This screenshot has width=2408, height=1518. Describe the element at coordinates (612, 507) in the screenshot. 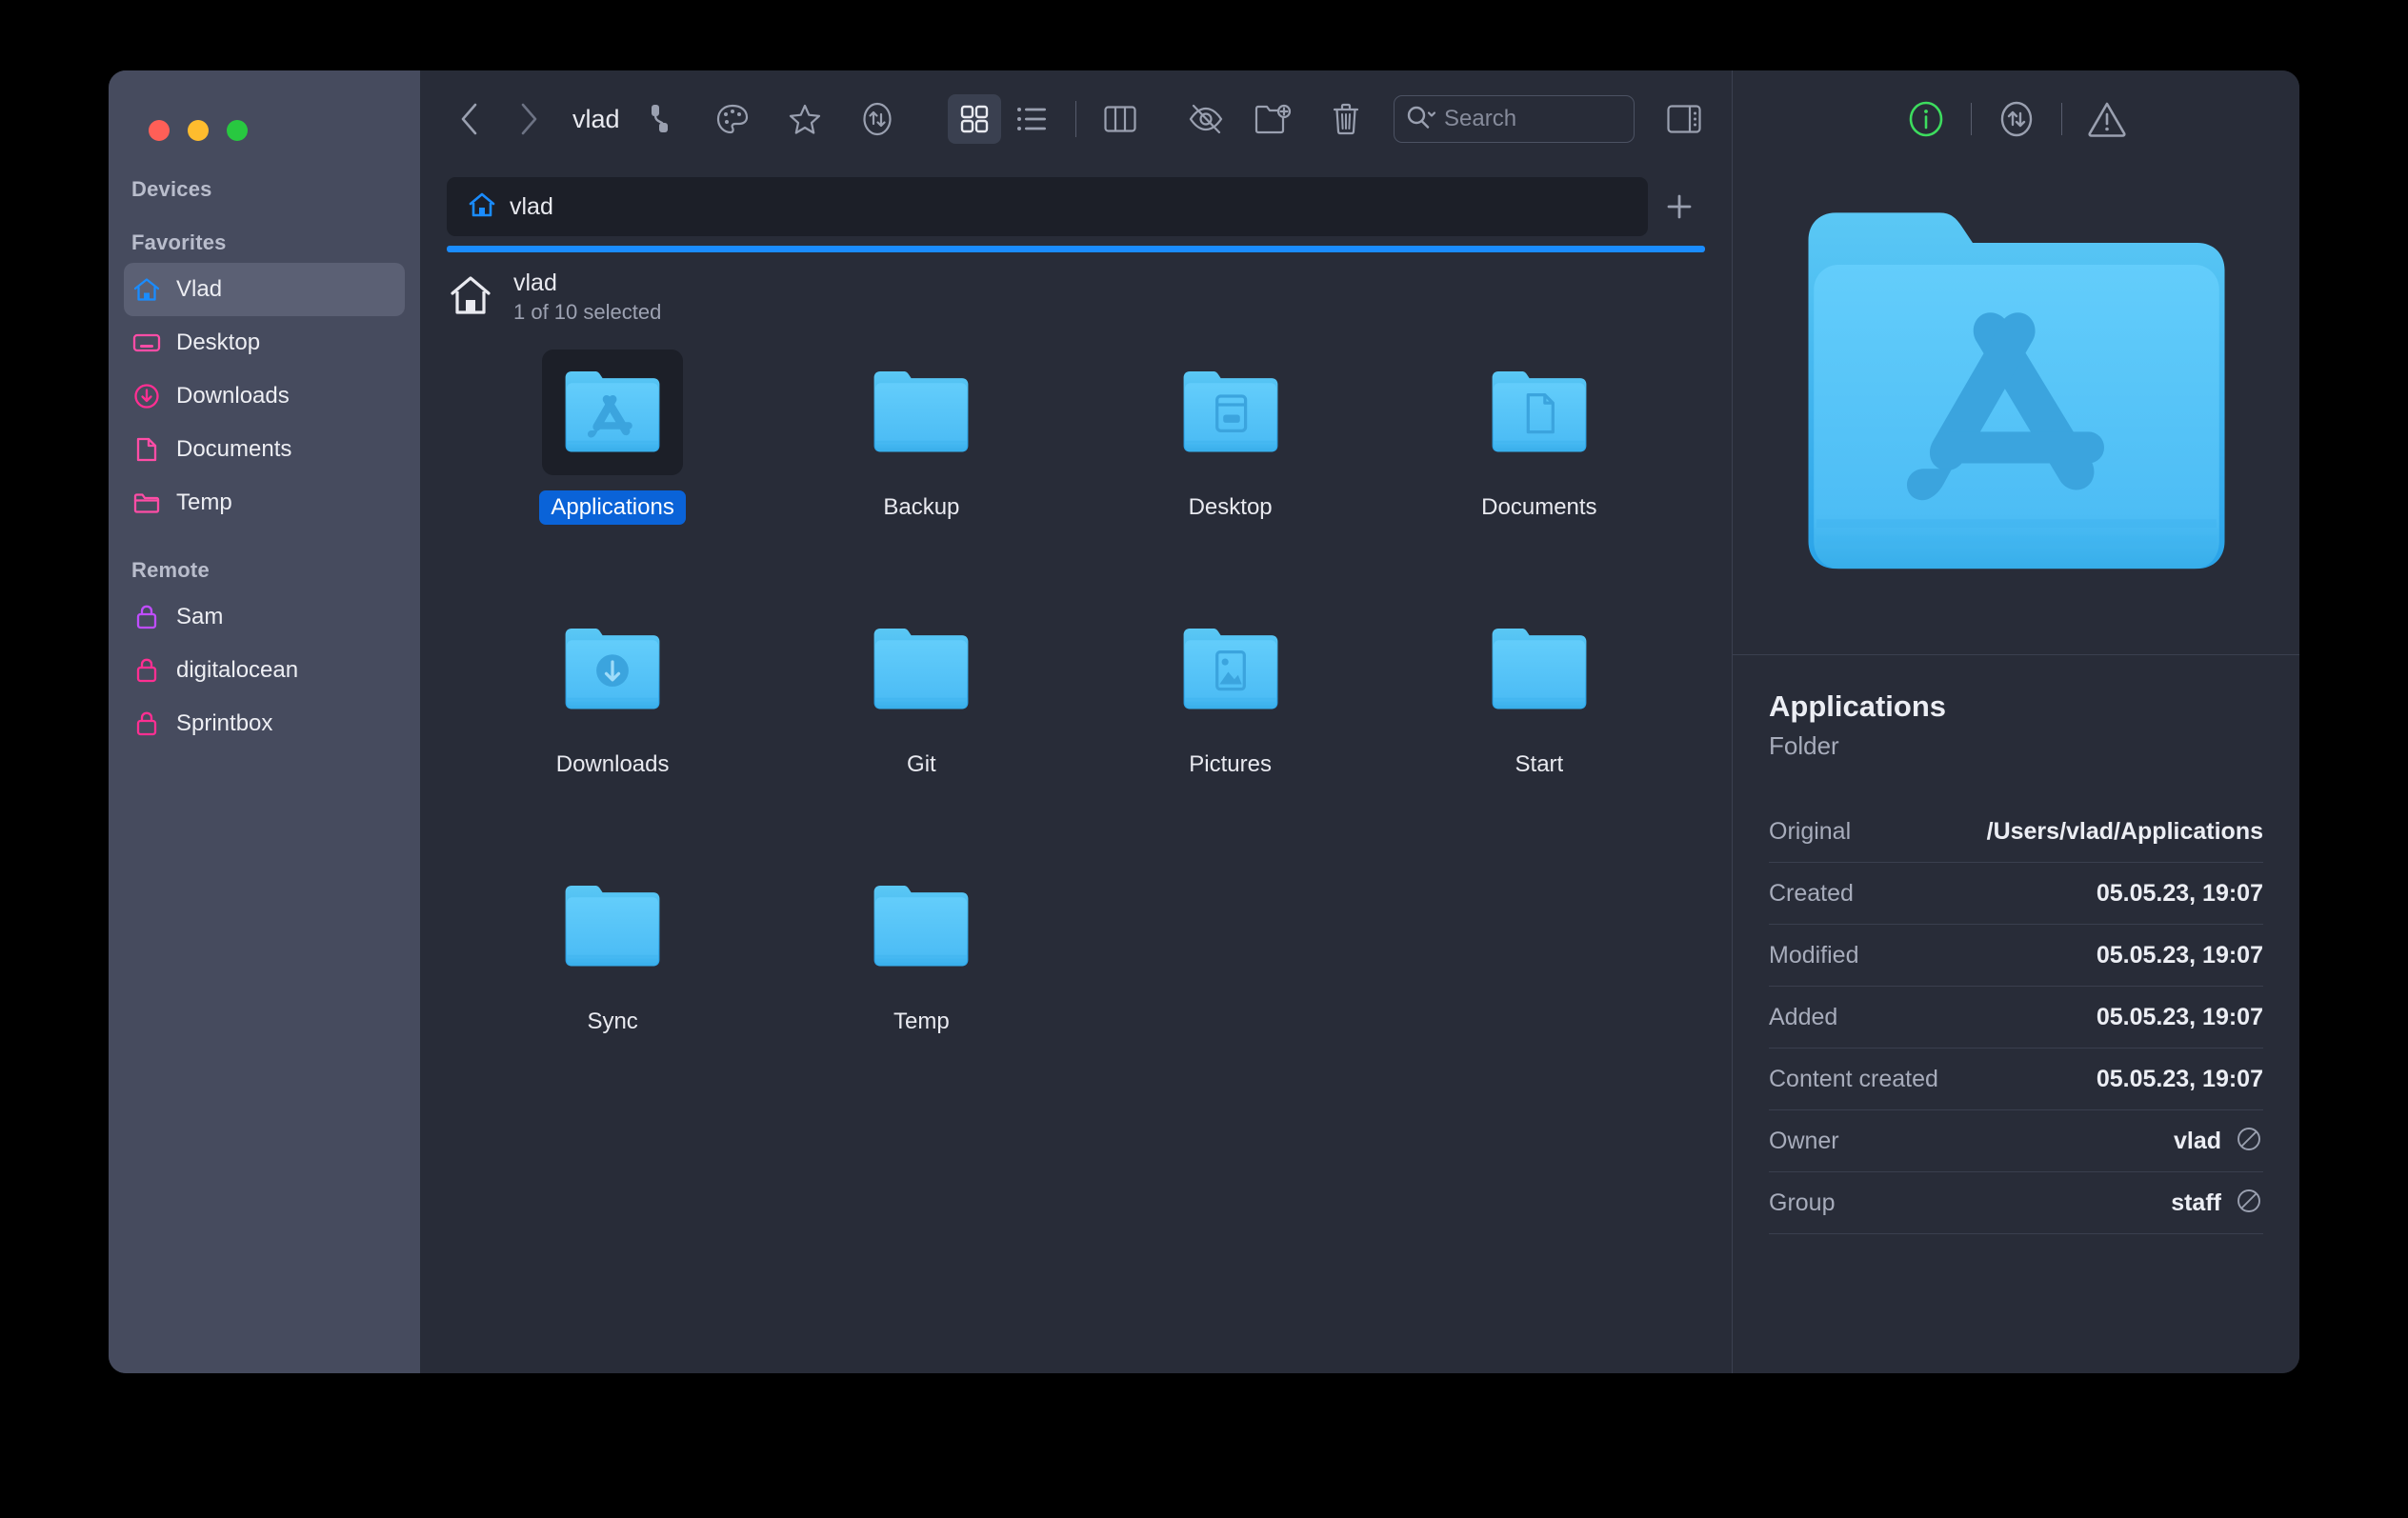

I see `file-name-label: Applications` at that location.